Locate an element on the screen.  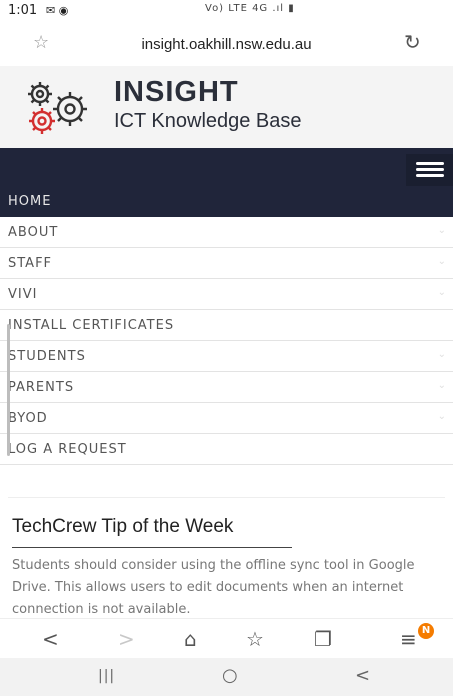
menu-item-label: STUDENTS is located at coordinates (47, 356).